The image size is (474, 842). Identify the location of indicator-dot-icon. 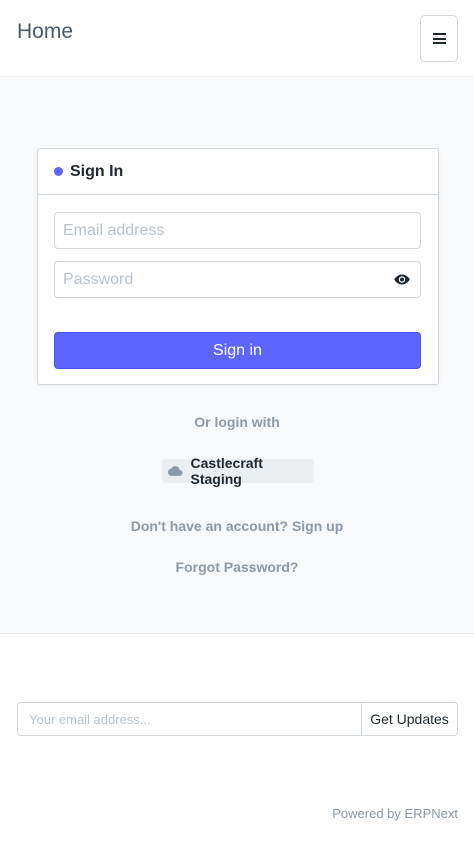
(58, 171).